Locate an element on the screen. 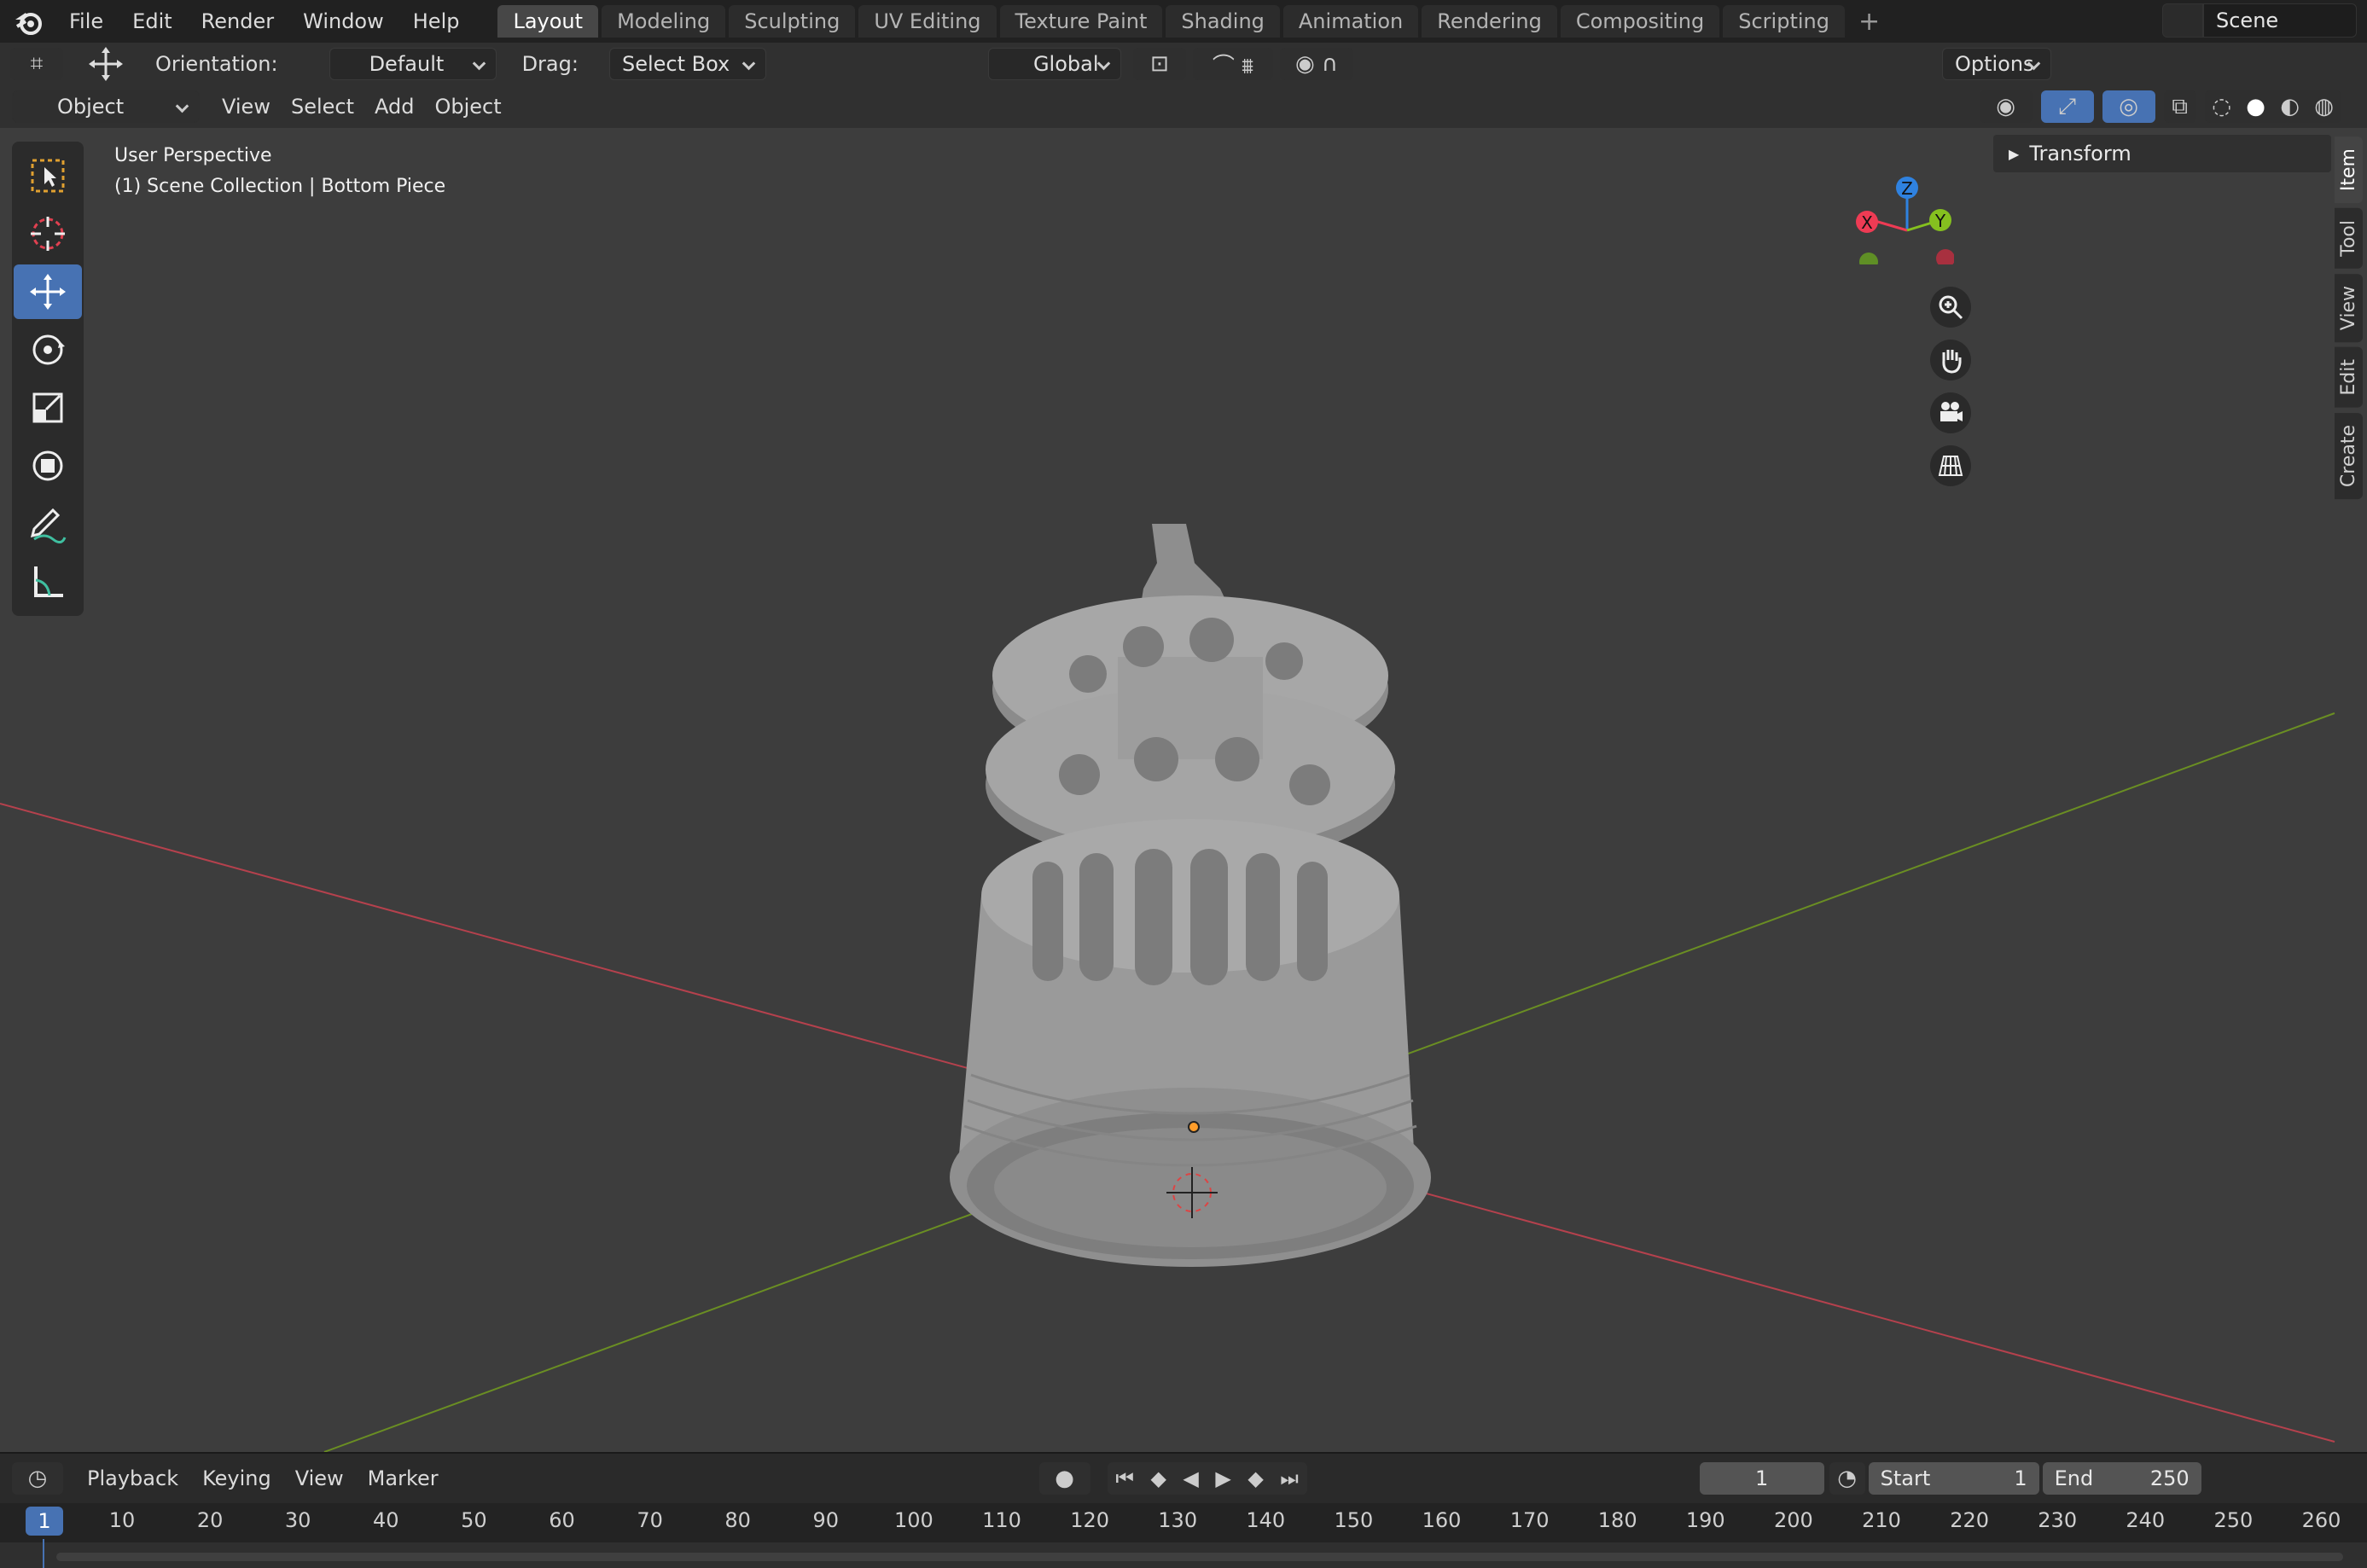 The height and width of the screenshot is (1568, 2367). add-workspace-button: + is located at coordinates (1869, 22).